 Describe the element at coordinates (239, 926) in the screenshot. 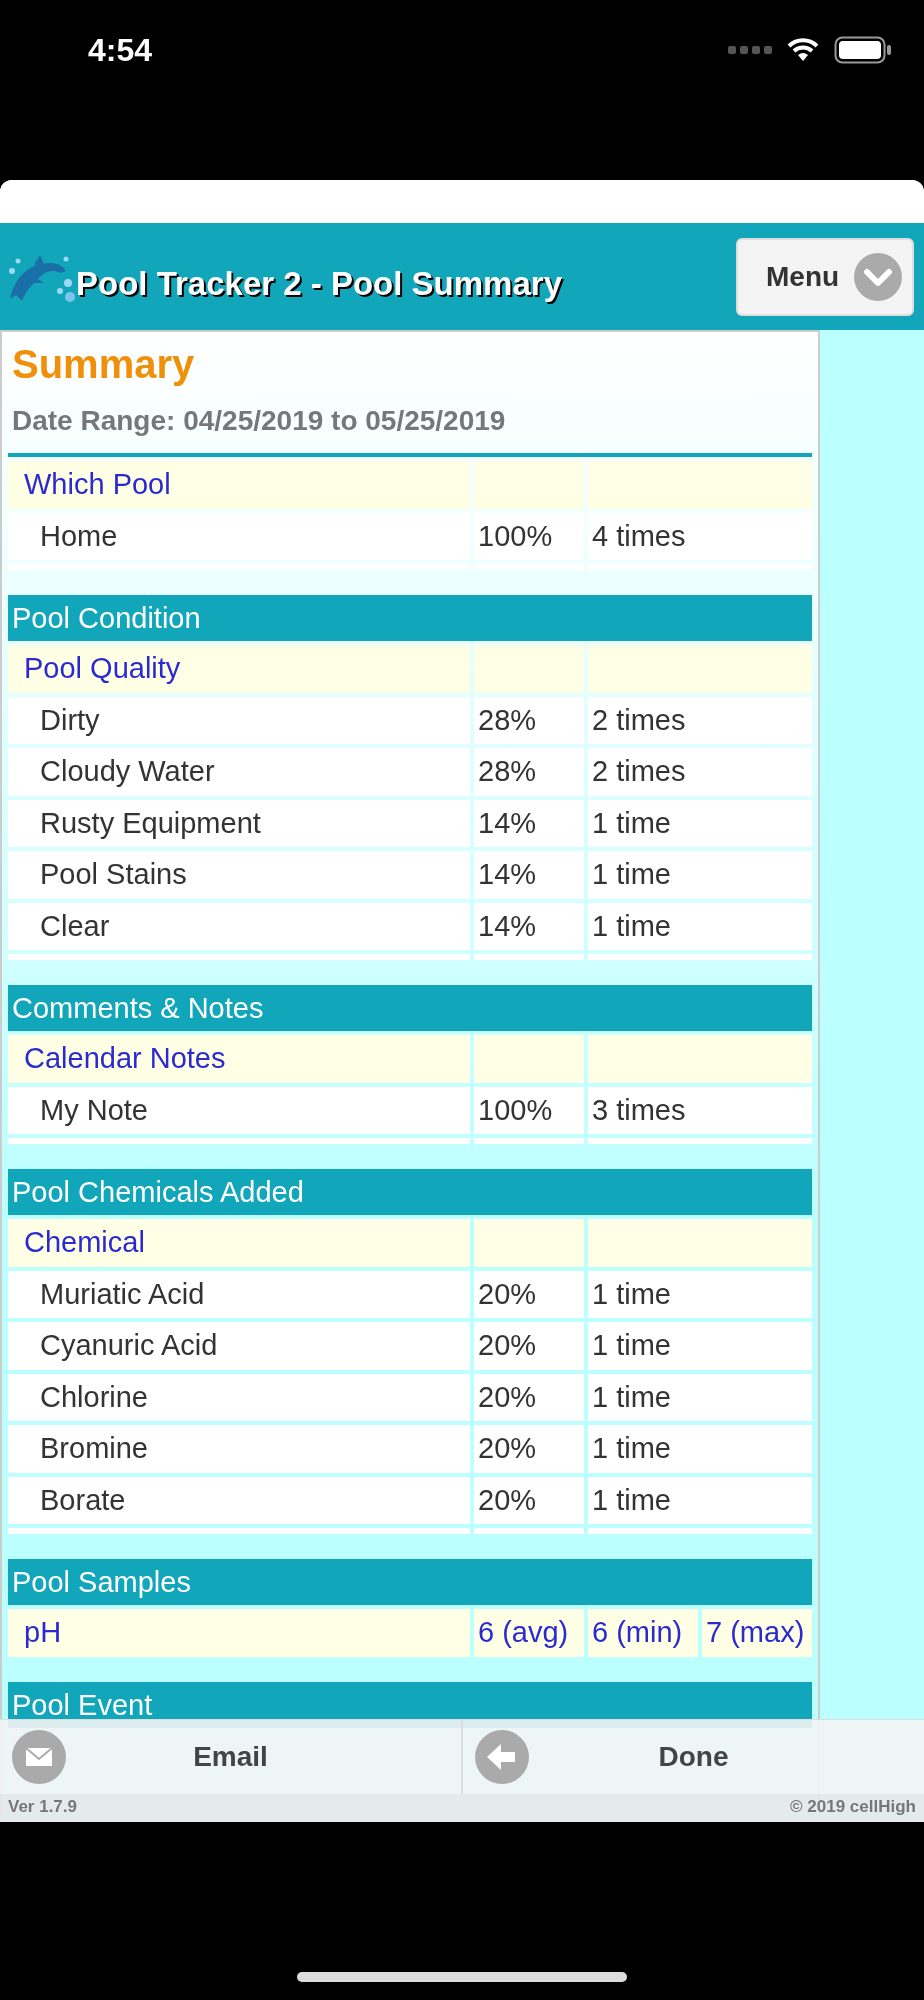

I see `table-cell: Clear` at that location.